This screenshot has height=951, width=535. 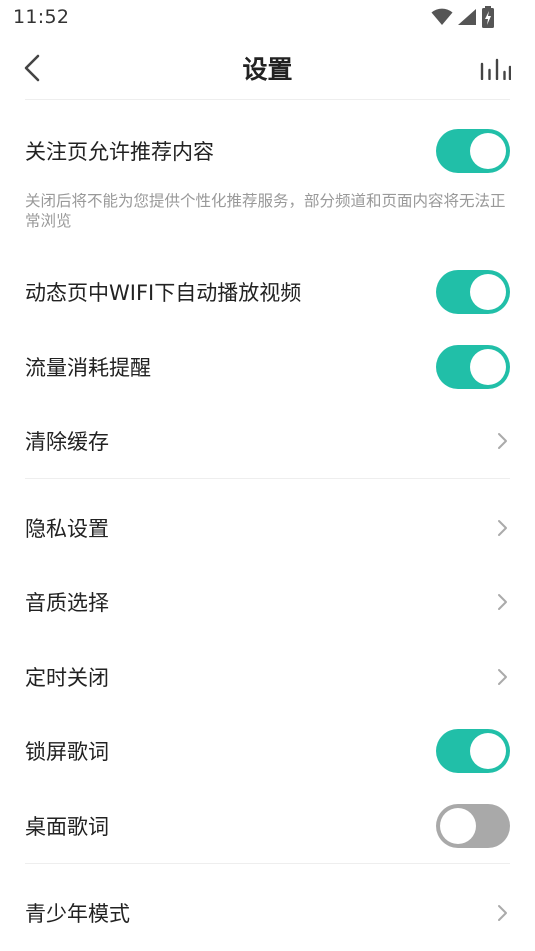 I want to click on data-usage-toggle, so click(x=473, y=367).